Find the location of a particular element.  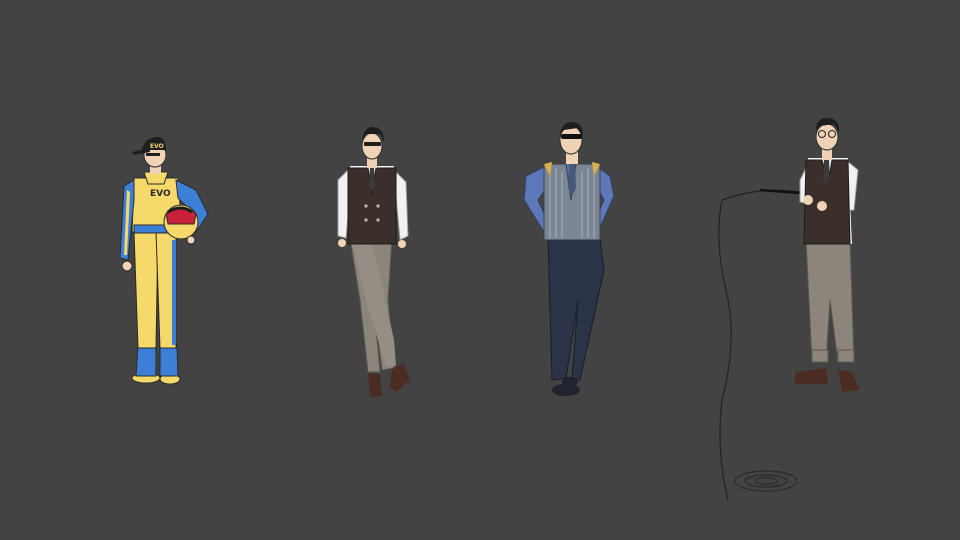

racing-driver-figure: EVO EVO is located at coordinates (164, 260).